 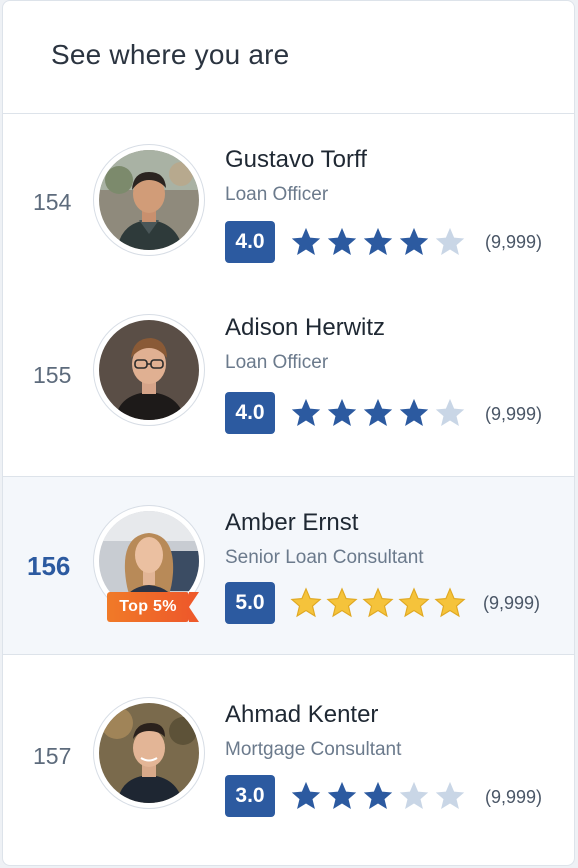 I want to click on user-name: Gustavo Torff, so click(x=296, y=160).